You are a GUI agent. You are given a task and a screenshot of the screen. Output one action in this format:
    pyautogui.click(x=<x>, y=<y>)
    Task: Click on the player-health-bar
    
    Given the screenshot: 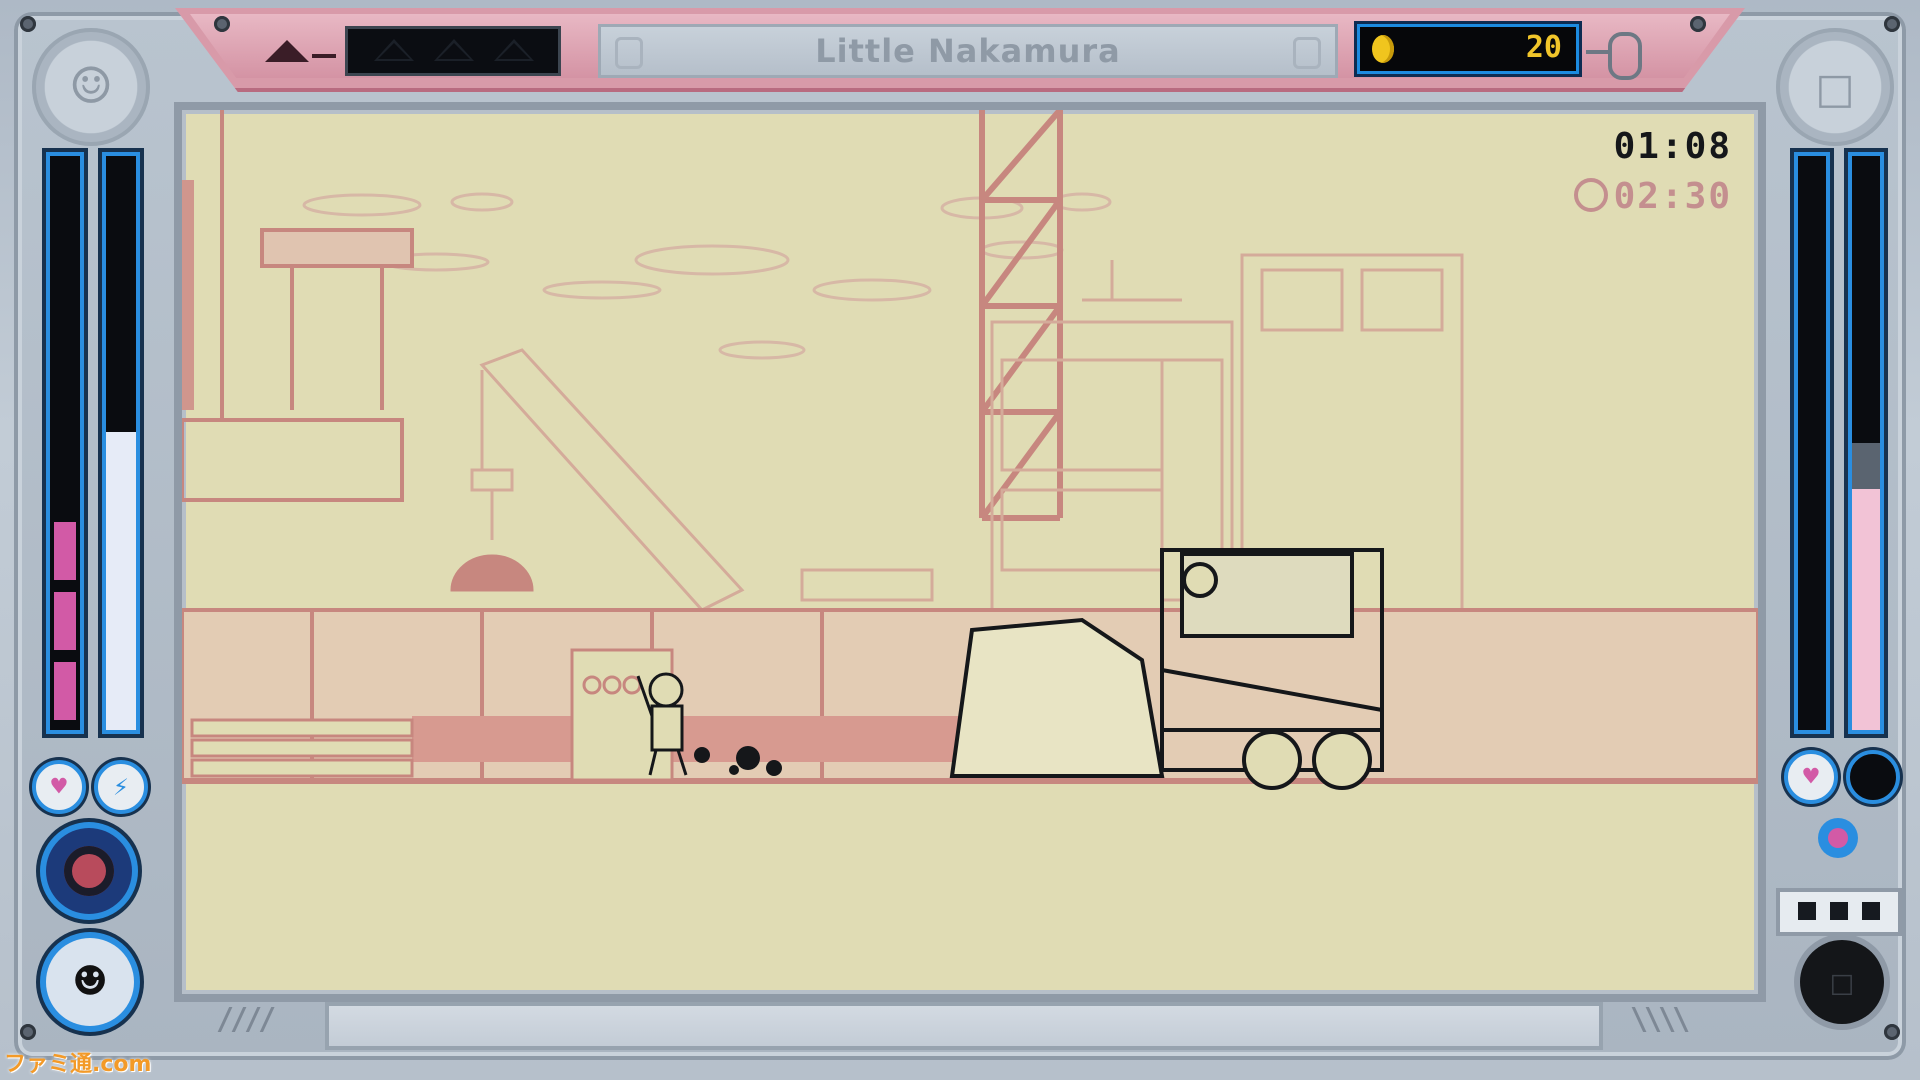 What is the action you would take?
    pyautogui.click(x=65, y=443)
    